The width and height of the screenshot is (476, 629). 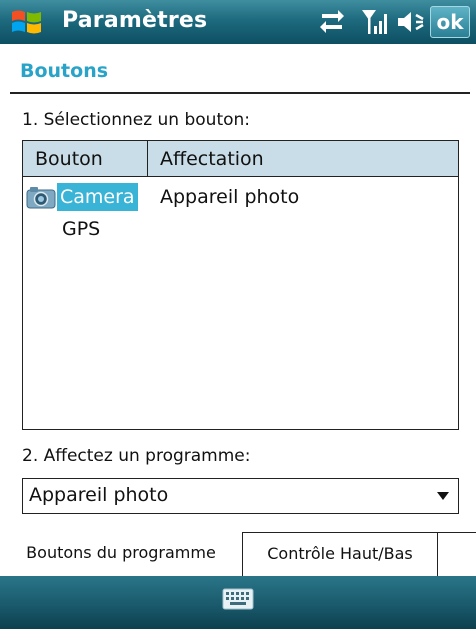 What do you see at coordinates (41, 198) in the screenshot?
I see `camera-icon` at bounding box center [41, 198].